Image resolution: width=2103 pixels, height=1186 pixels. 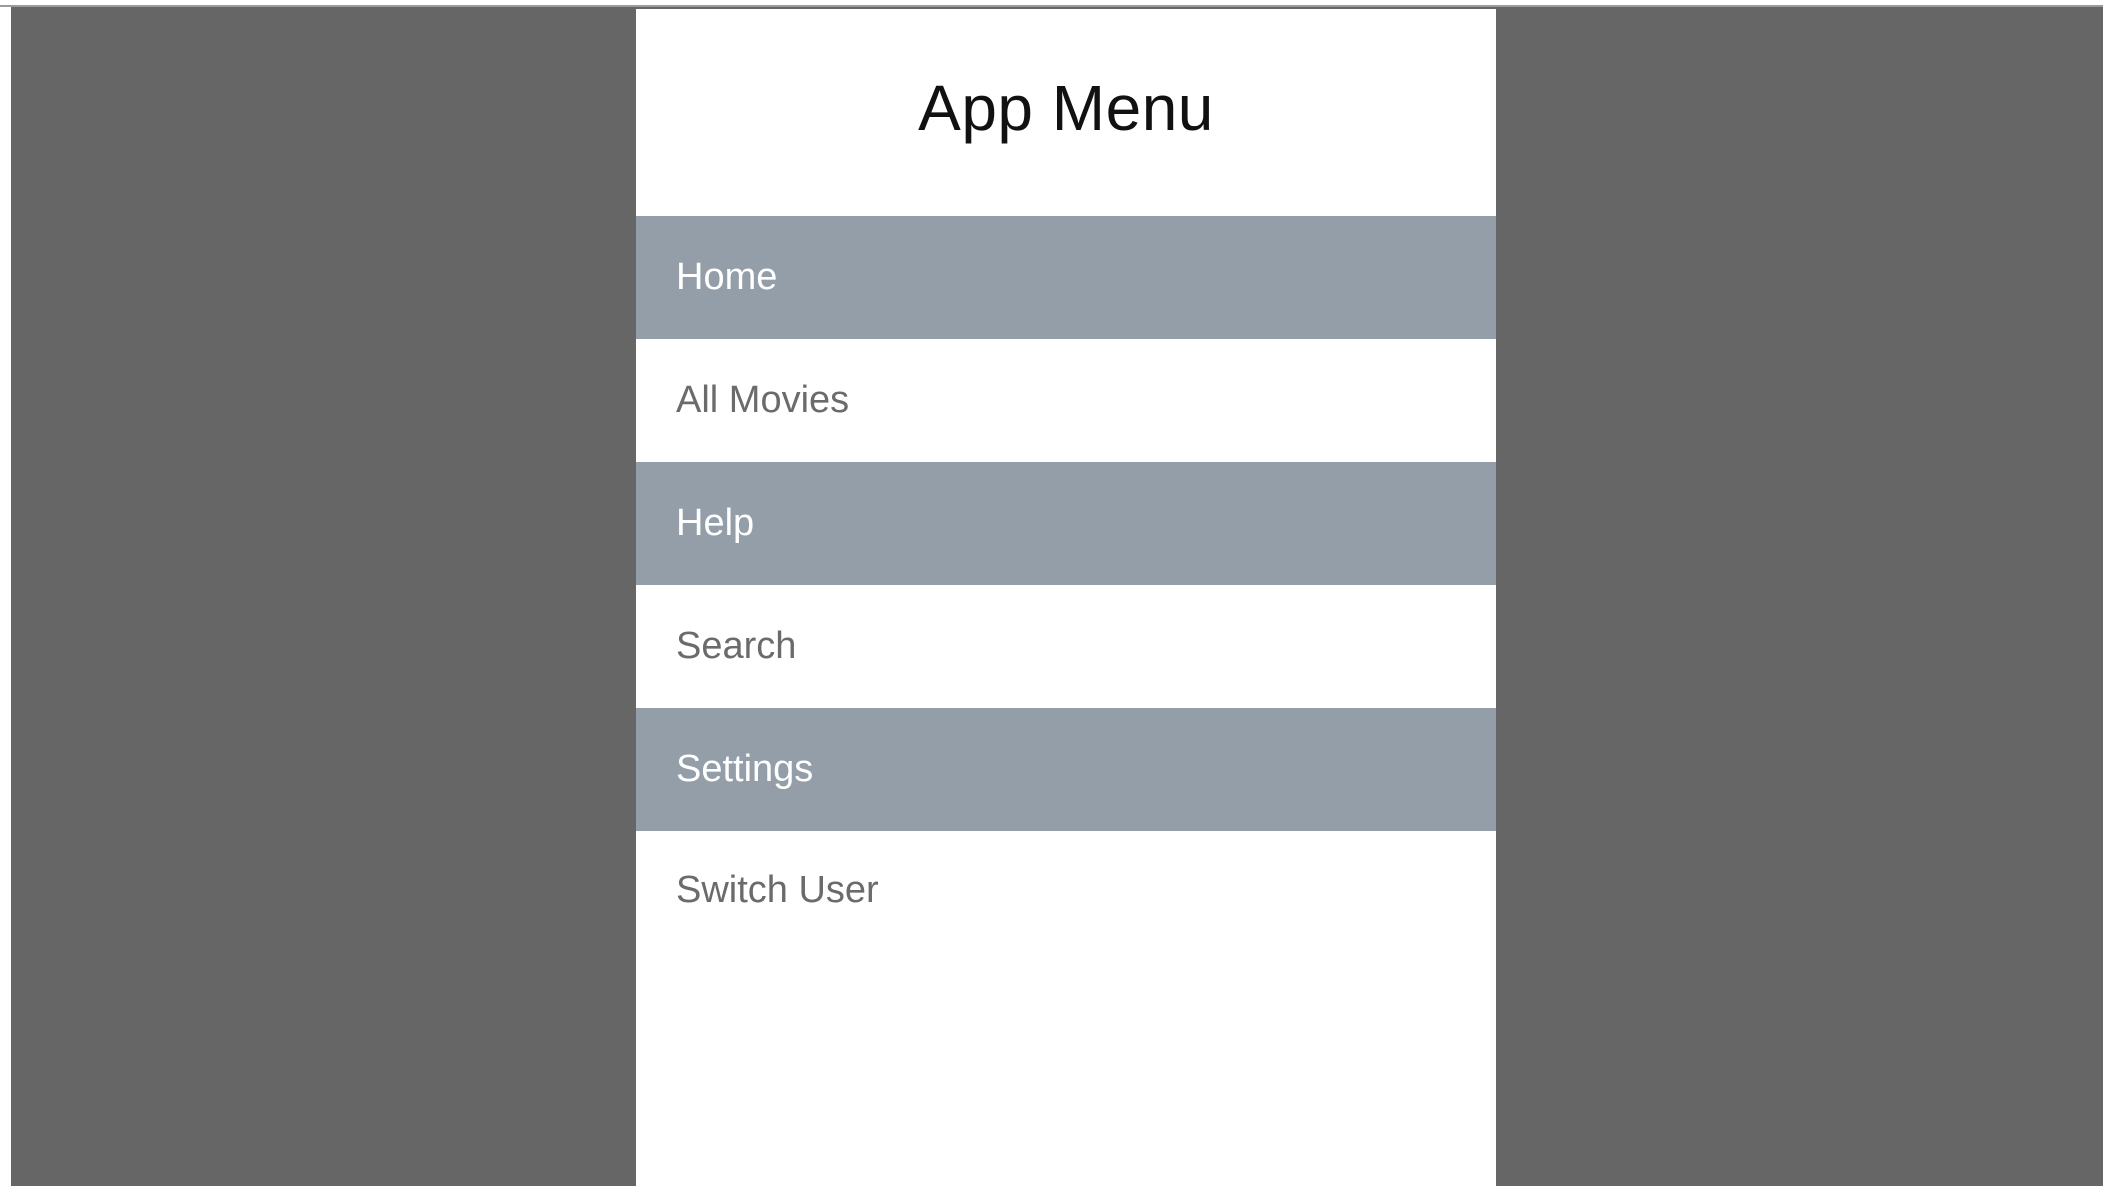 I want to click on menu-item-home: Home, so click(x=1066, y=277).